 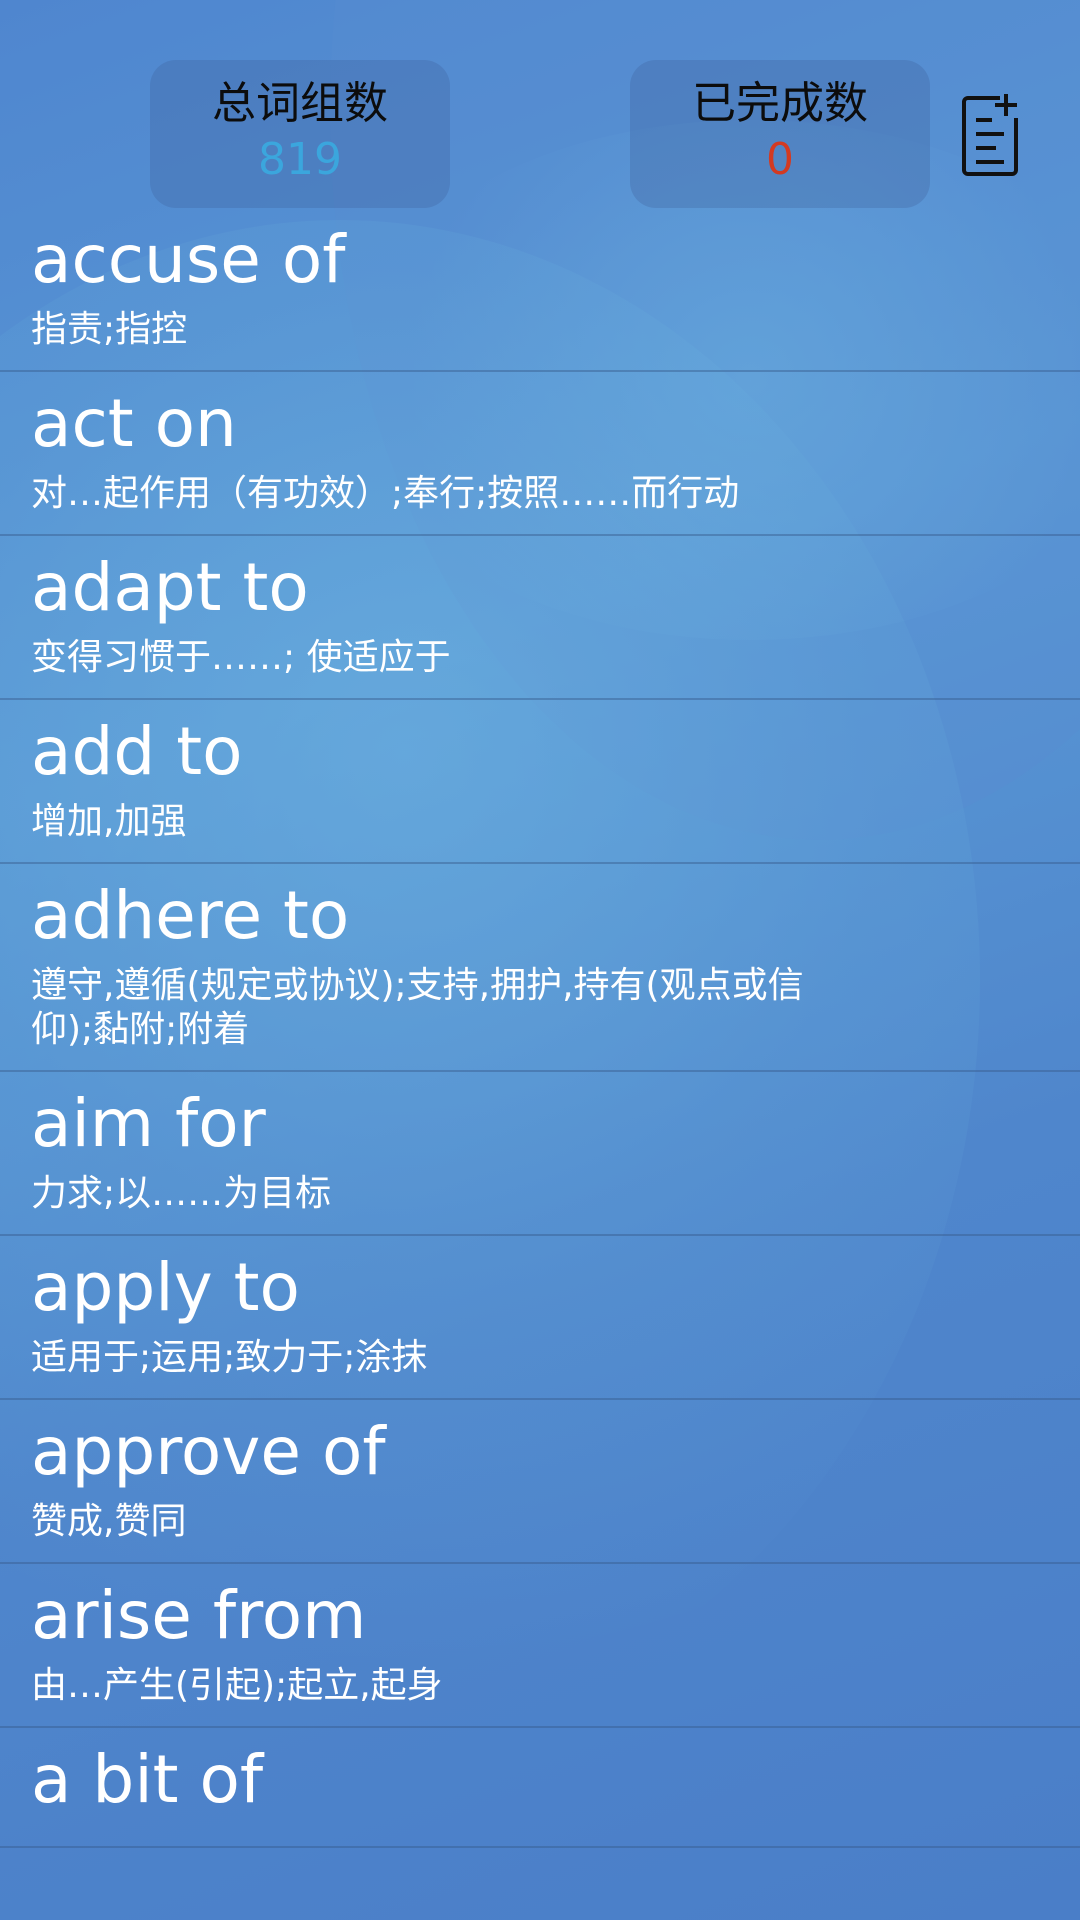 I want to click on phrase-text: a bit of, so click(x=147, y=1779).